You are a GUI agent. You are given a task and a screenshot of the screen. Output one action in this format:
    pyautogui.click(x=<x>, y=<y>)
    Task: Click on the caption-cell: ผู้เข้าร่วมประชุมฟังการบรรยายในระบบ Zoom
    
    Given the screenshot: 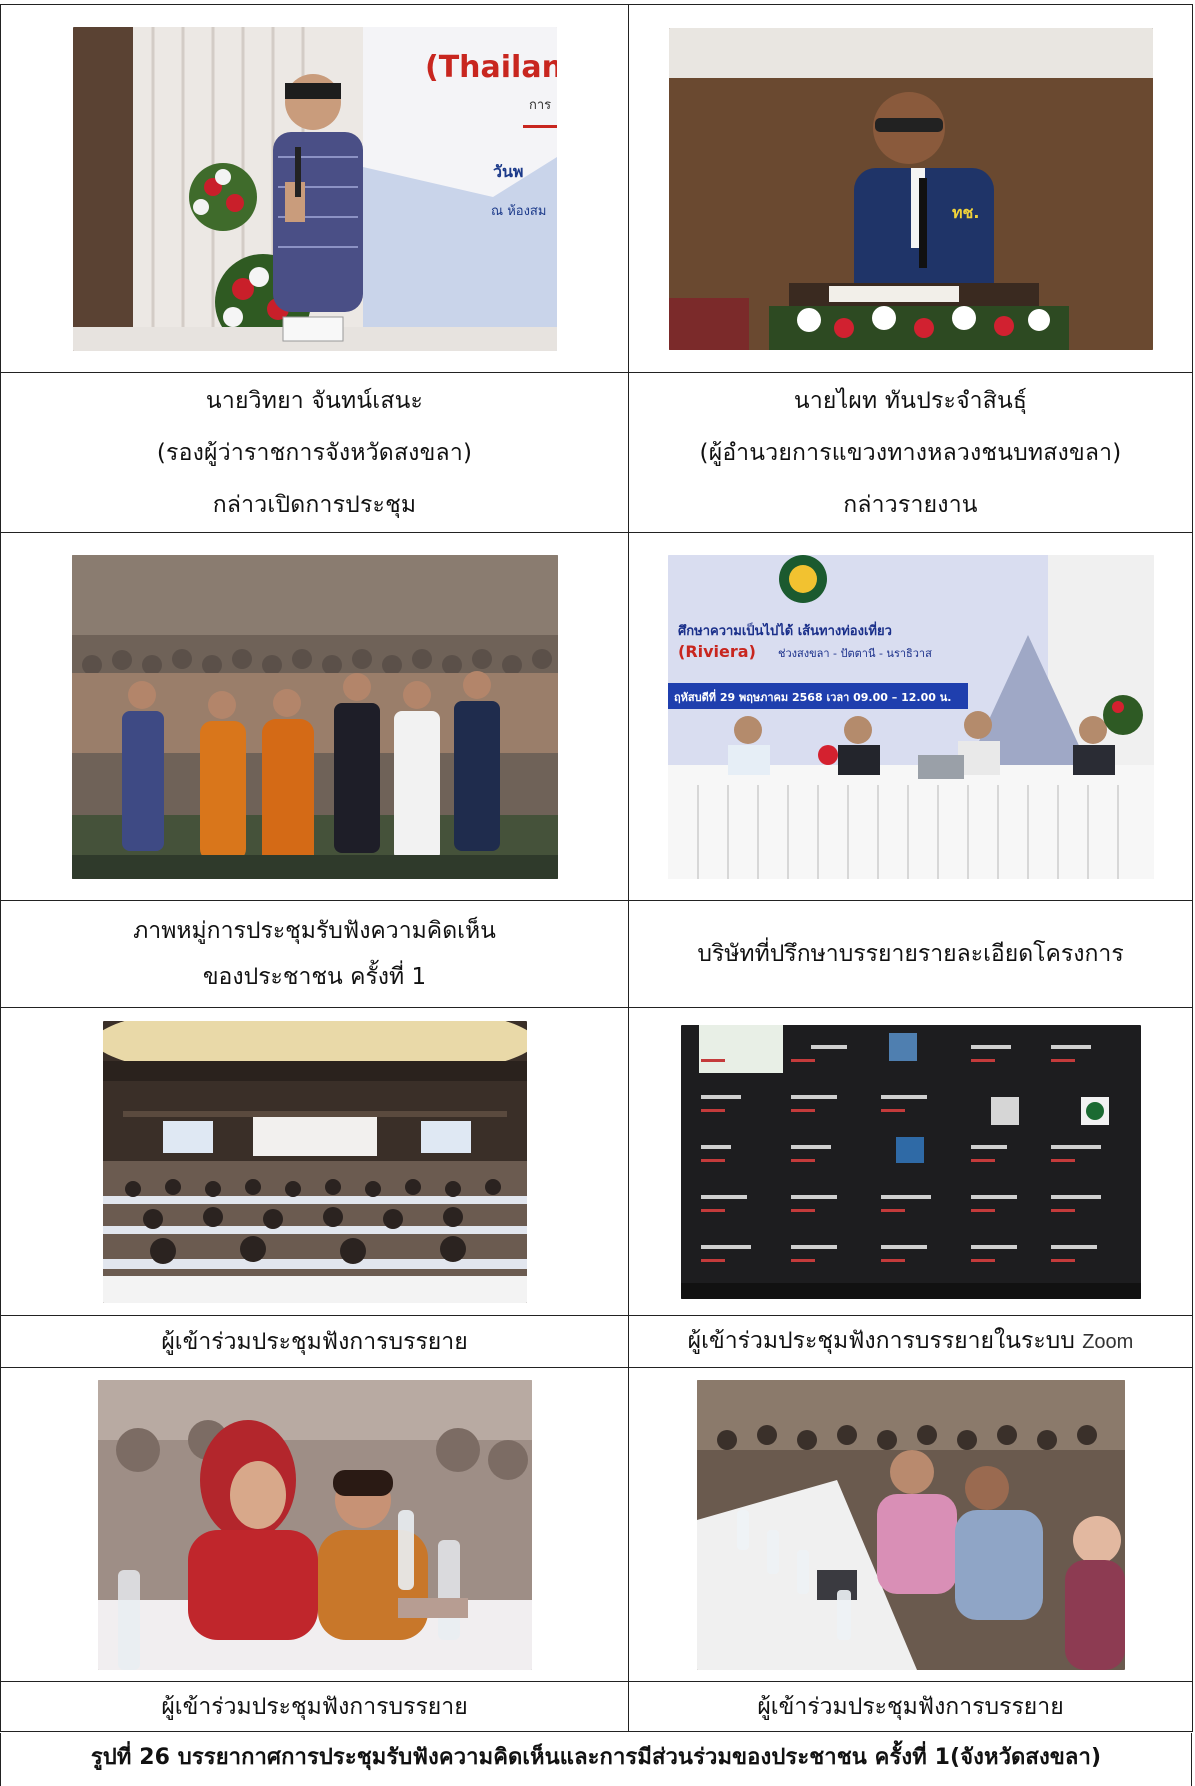 What is the action you would take?
    pyautogui.click(x=910, y=1341)
    